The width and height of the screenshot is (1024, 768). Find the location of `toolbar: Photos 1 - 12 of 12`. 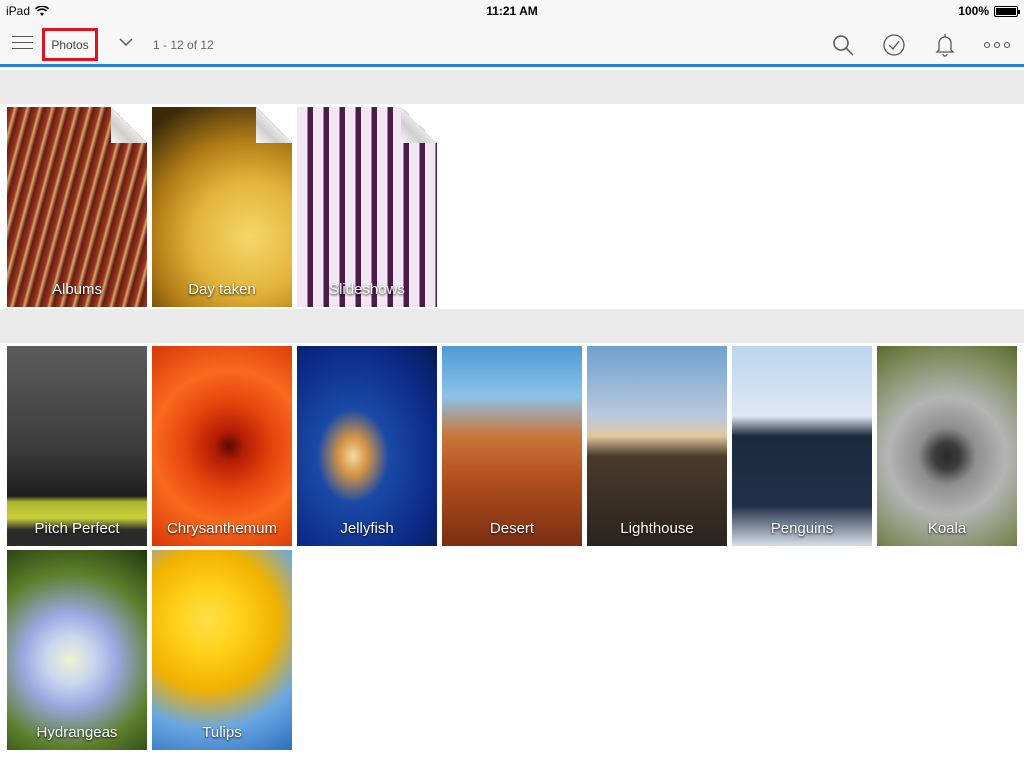

toolbar: Photos 1 - 12 of 12 is located at coordinates (512, 44).